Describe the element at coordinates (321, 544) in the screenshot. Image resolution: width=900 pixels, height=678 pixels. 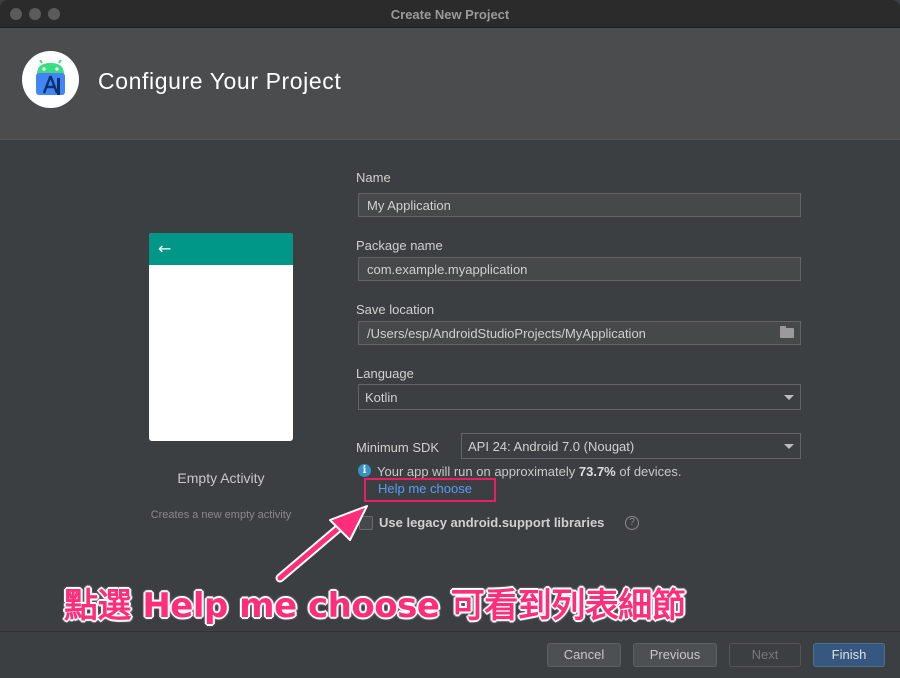
I see `annotation-arrow` at that location.